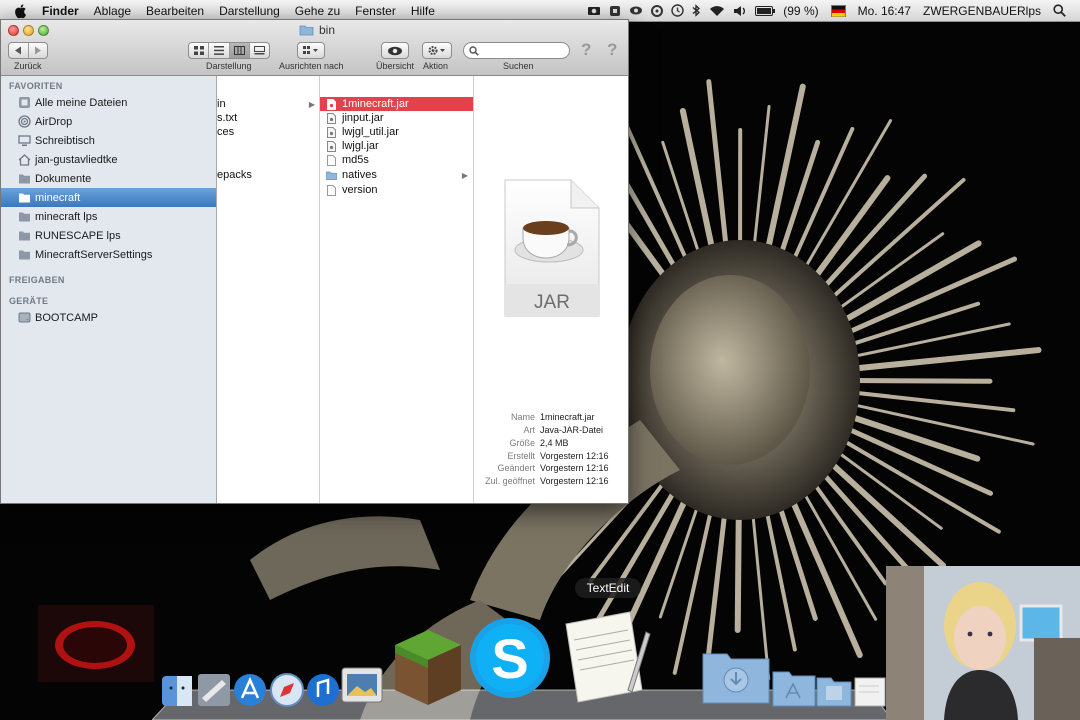 This screenshot has width=1080, height=720. Describe the element at coordinates (375, 11) in the screenshot. I see `menu-fenster: Fenster` at that location.